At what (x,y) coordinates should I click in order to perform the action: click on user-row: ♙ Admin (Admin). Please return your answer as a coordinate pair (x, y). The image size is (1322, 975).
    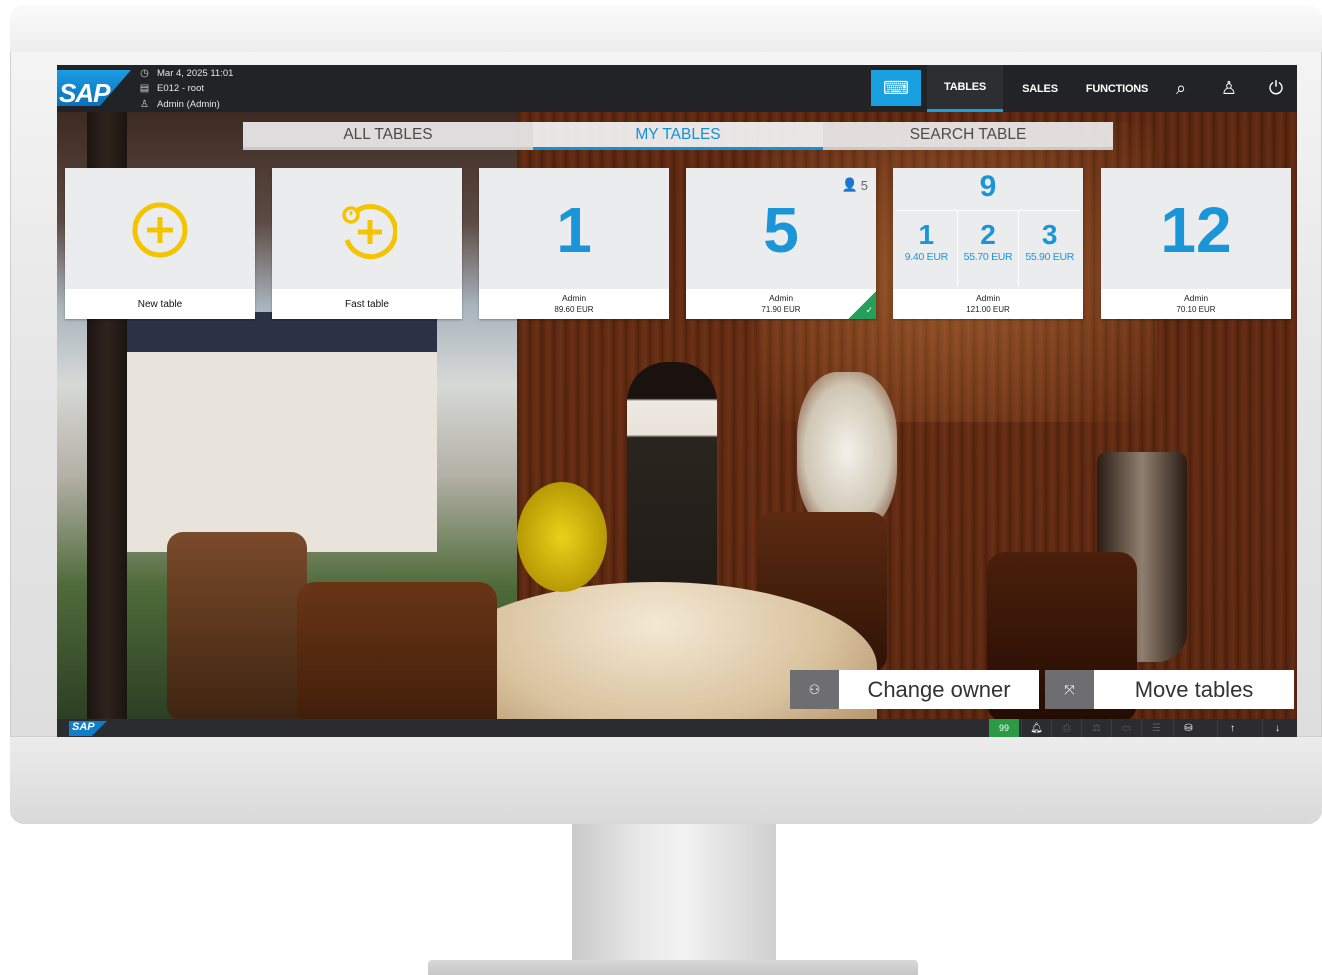
    Looking at the image, I should click on (179, 104).